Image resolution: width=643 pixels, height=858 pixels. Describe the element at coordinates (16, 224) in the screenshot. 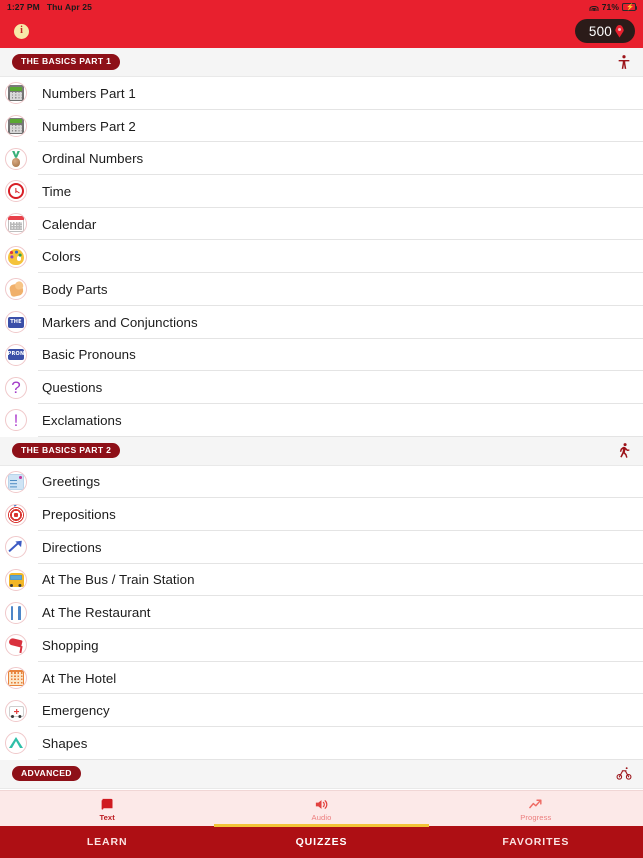

I see `calendar-icon` at that location.